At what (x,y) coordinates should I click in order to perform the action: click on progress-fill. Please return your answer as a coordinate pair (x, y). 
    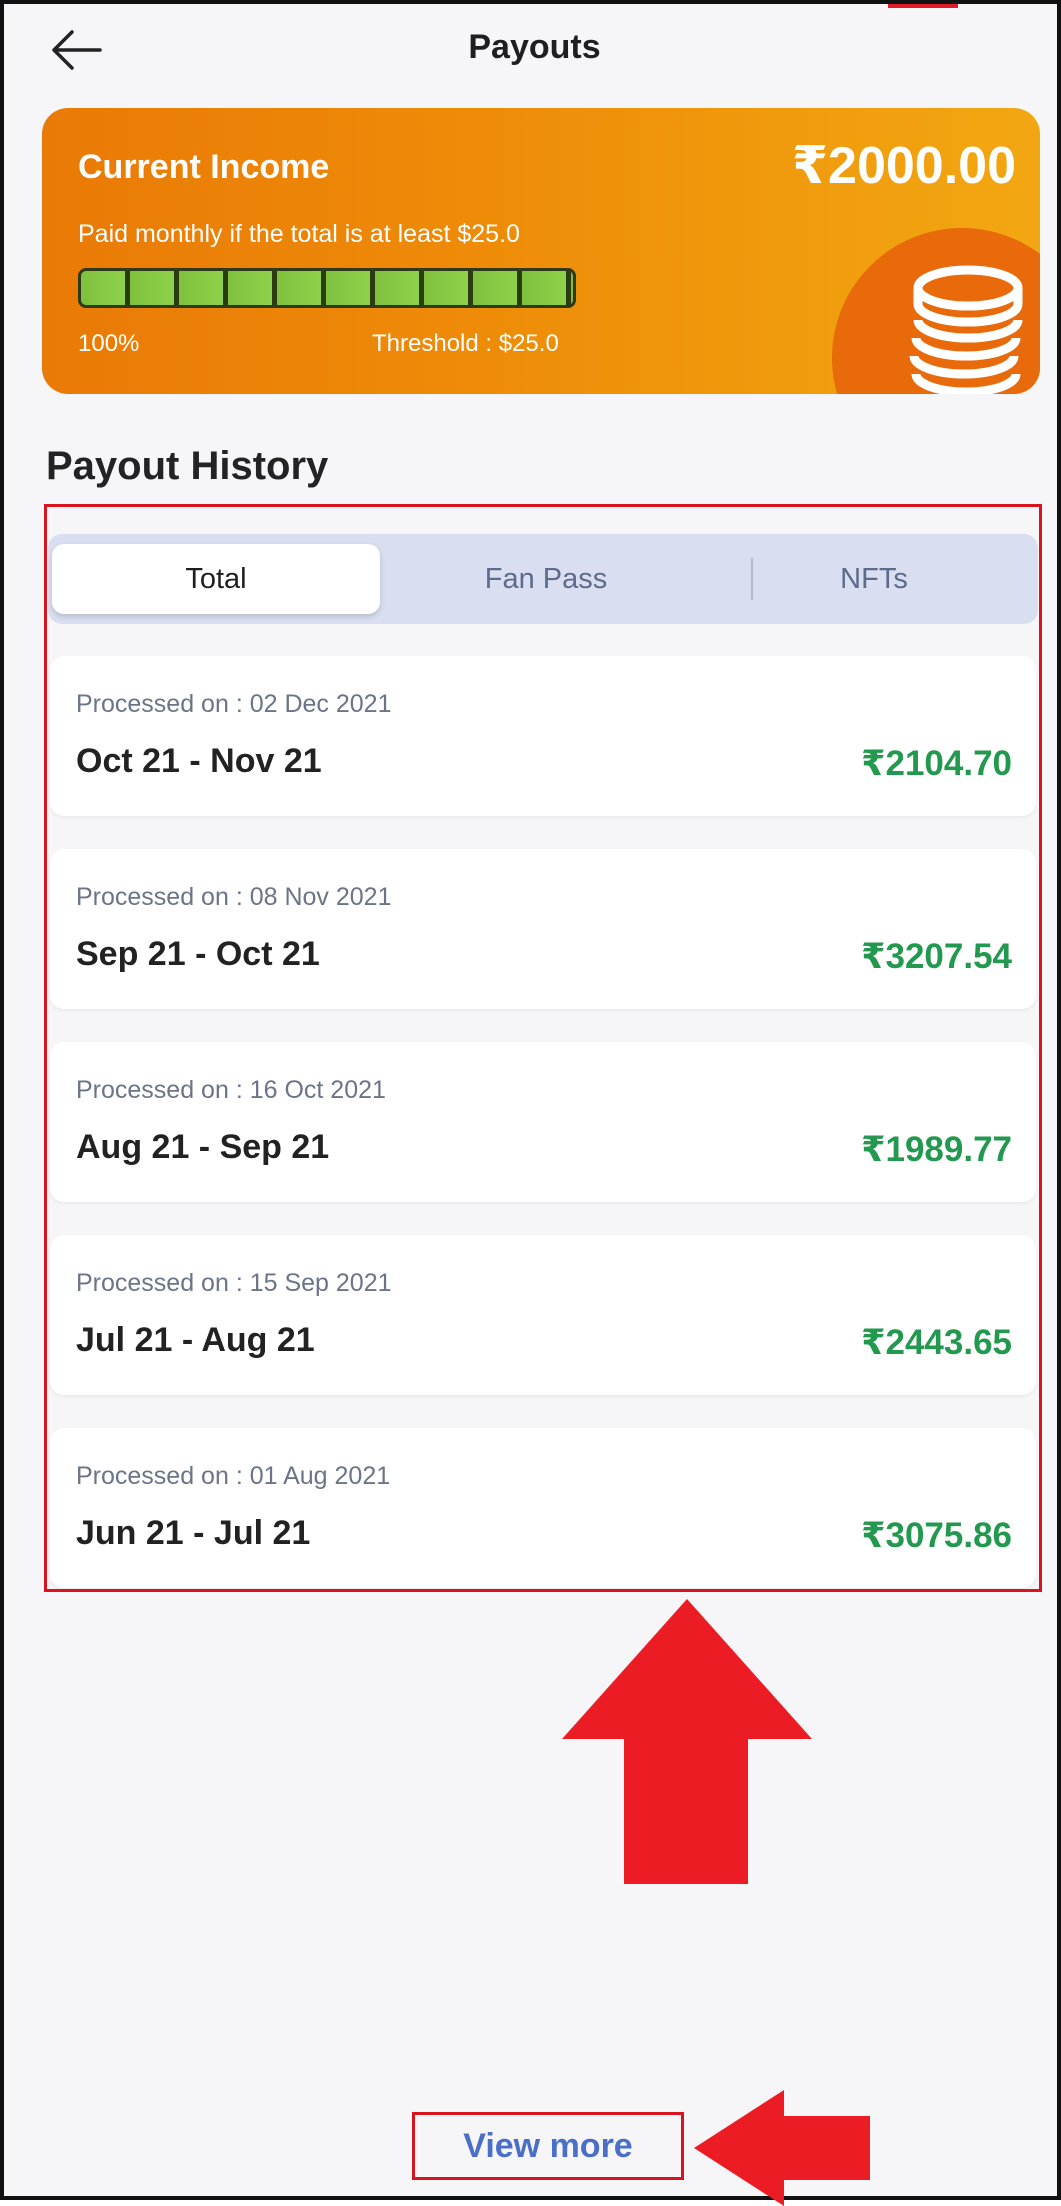
    Looking at the image, I should click on (327, 288).